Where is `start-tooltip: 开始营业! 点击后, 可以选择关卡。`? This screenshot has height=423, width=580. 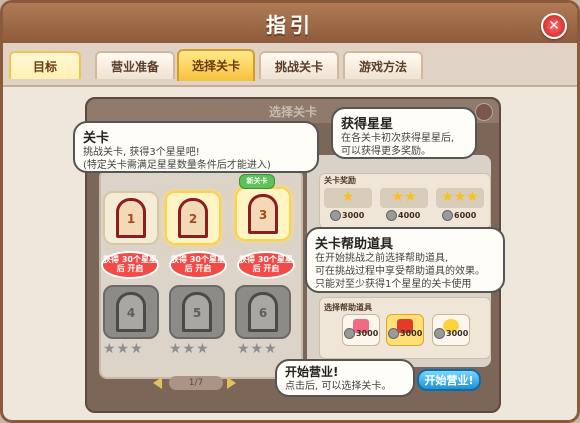
start-tooltip: 开始营业! 点击后, 可以选择关卡。 is located at coordinates (345, 378).